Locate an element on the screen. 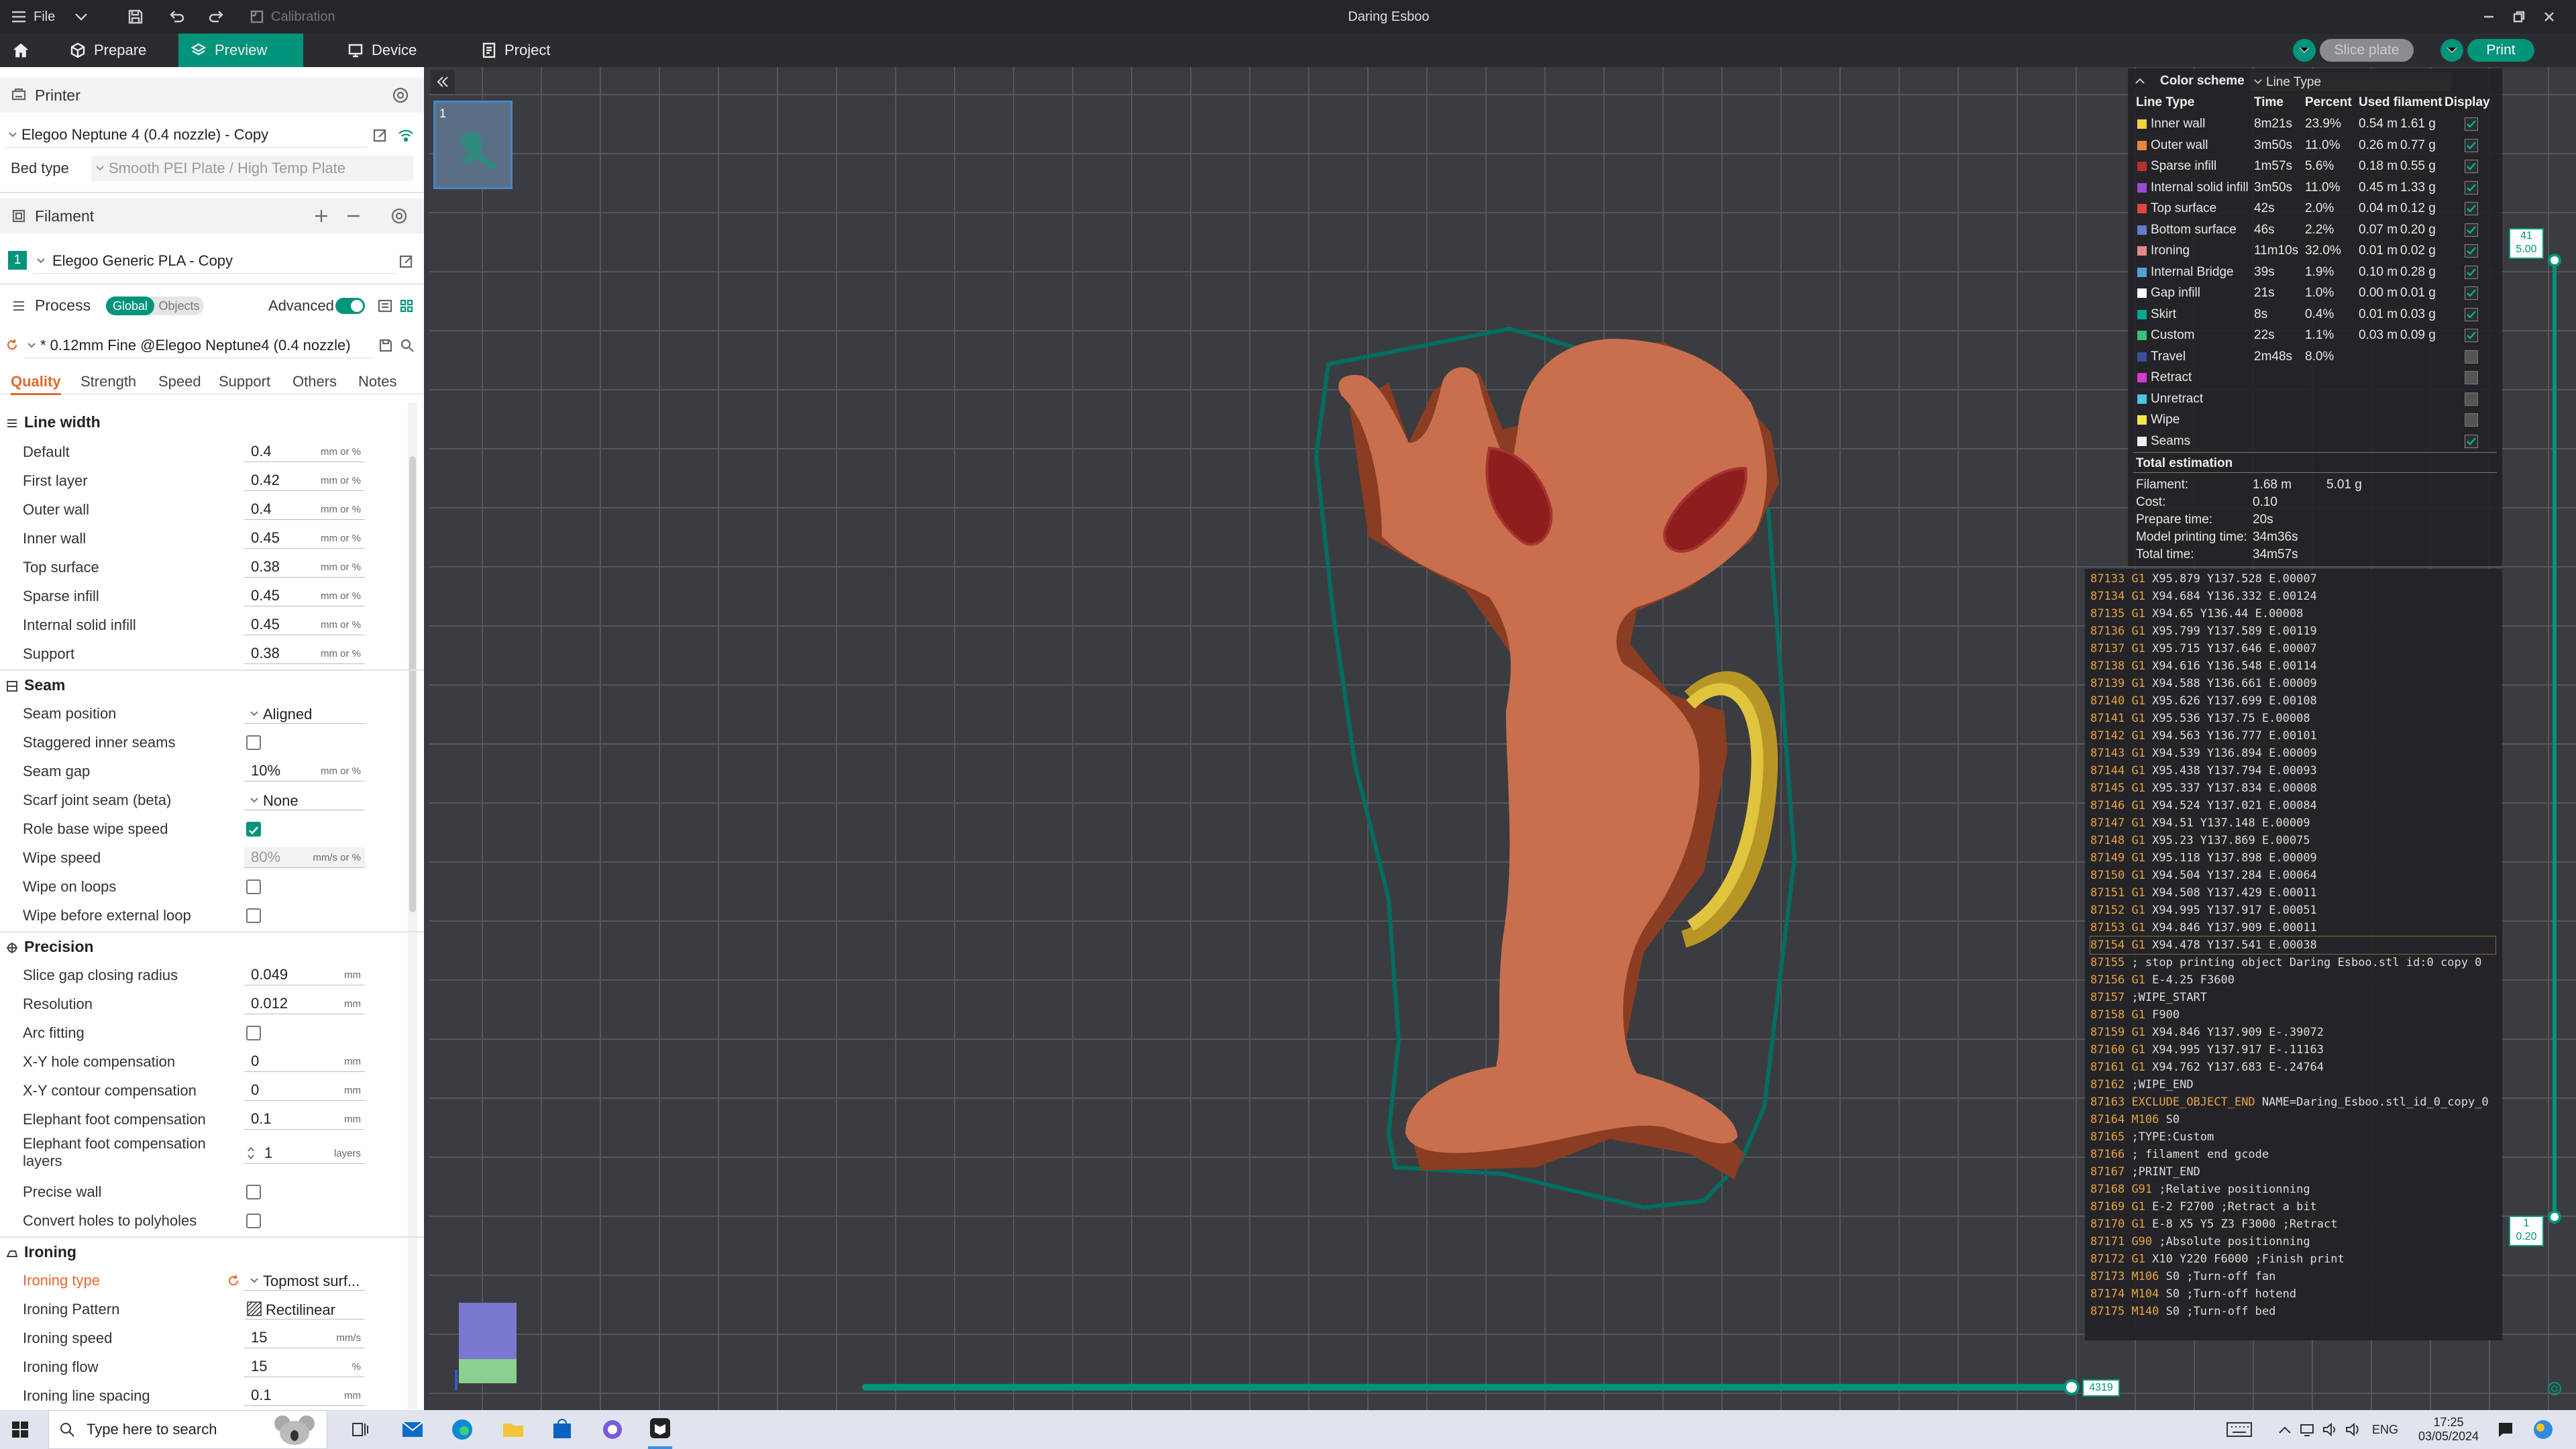  layer-slider-bottom-thumb is located at coordinates (2554, 1217).